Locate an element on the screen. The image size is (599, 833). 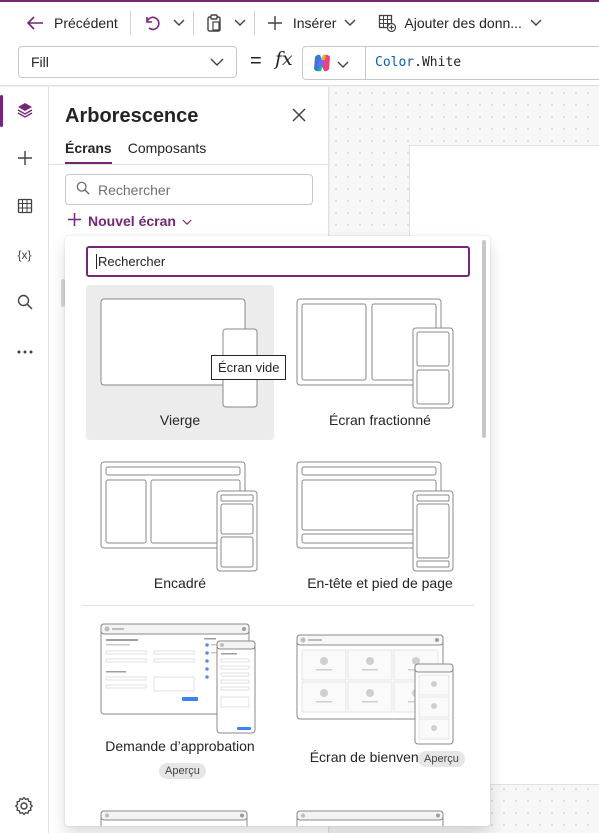
left-rail: {x} is located at coordinates (24, 460).